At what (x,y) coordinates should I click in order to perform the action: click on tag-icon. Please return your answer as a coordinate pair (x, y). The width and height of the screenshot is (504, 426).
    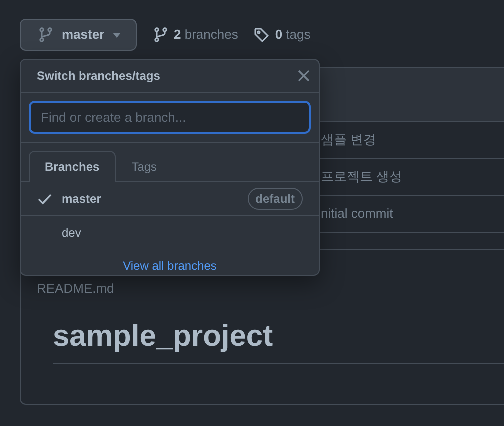
    Looking at the image, I should click on (262, 35).